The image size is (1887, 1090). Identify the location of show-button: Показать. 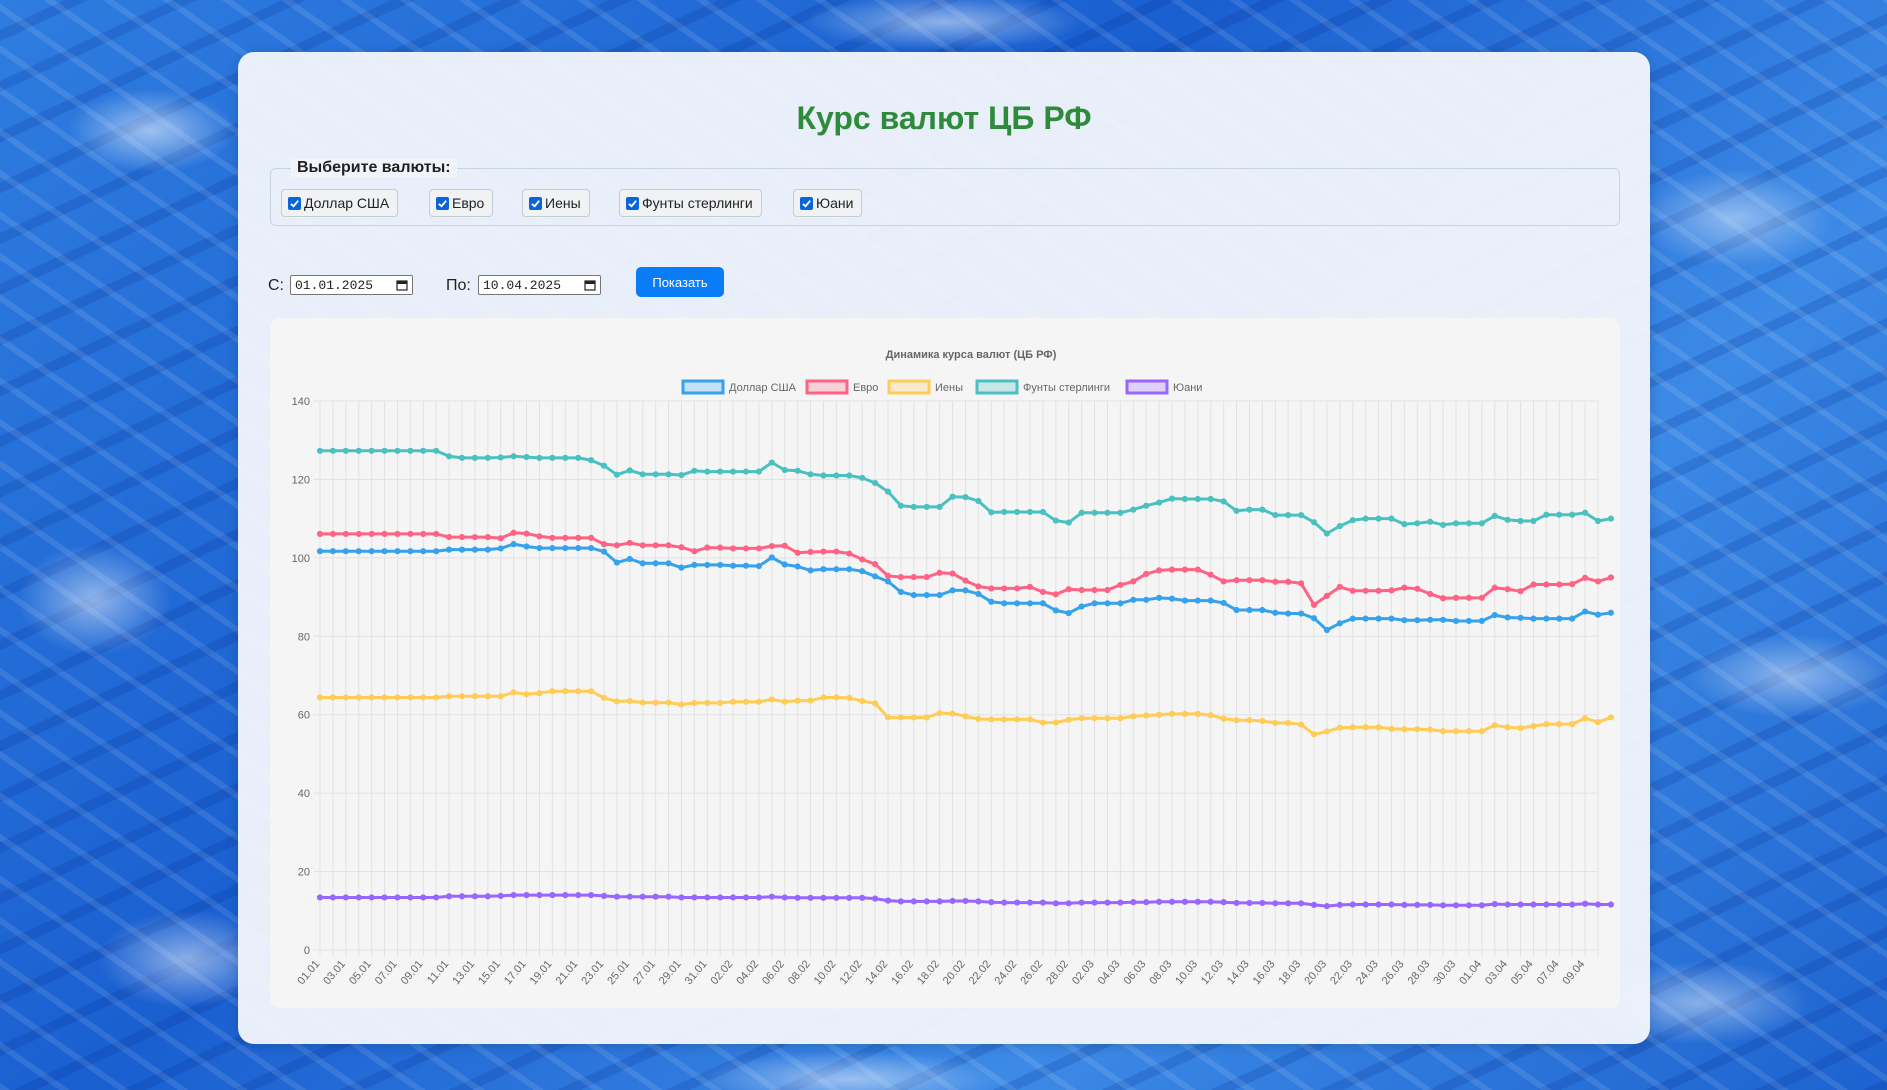
(680, 282).